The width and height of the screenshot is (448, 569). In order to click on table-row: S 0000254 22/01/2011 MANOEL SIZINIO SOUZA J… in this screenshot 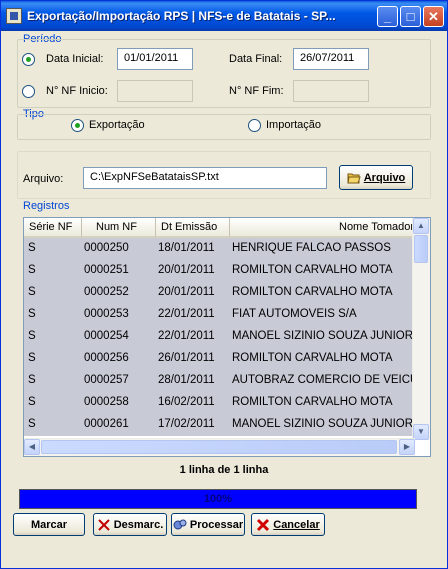, I will do `click(219, 337)`.